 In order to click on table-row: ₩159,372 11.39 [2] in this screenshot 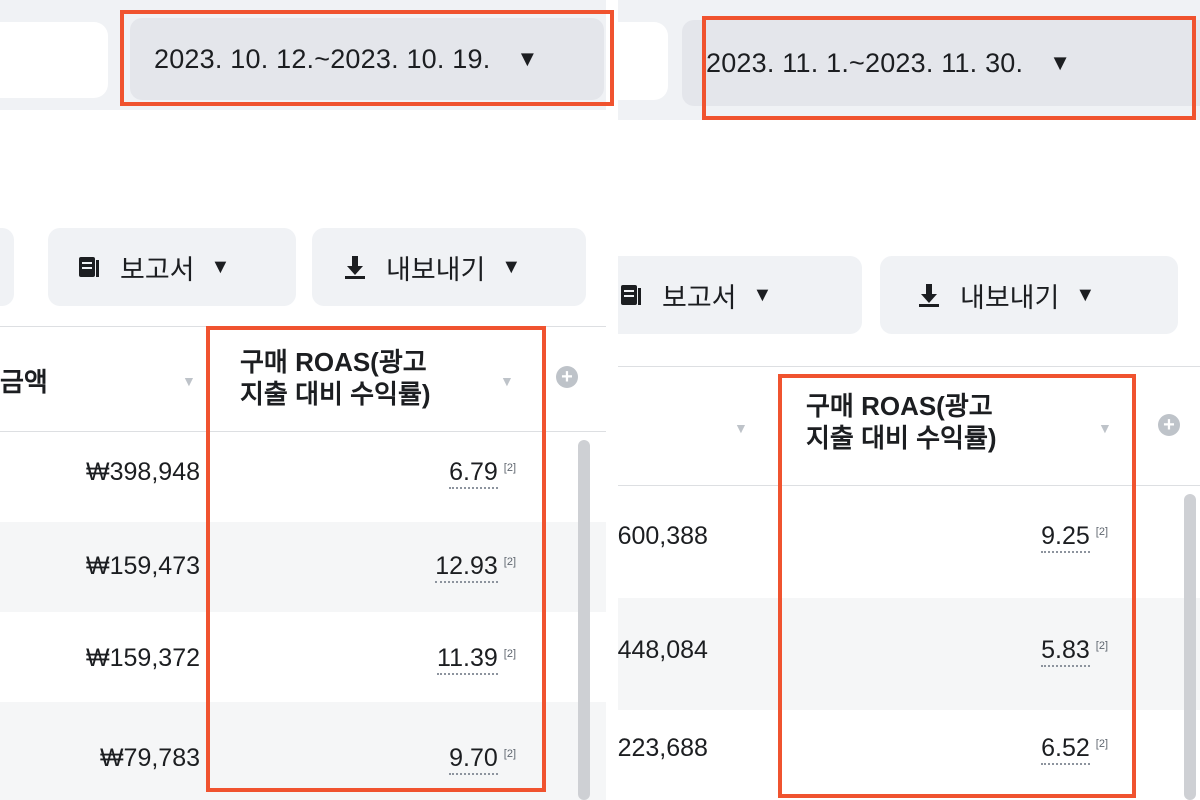, I will do `click(306, 657)`.